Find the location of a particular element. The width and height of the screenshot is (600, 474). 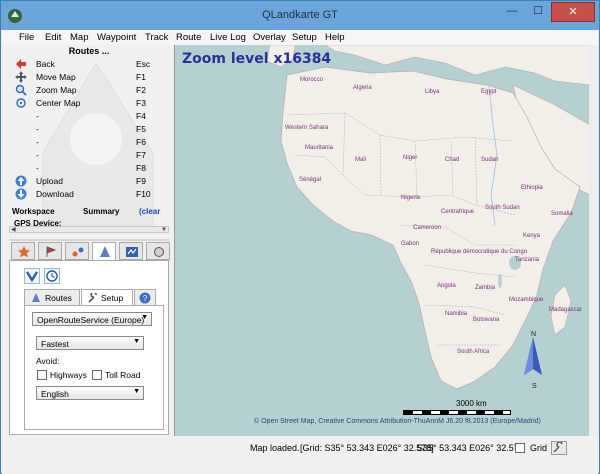

label-sudan: Sudan is located at coordinates (490, 160).